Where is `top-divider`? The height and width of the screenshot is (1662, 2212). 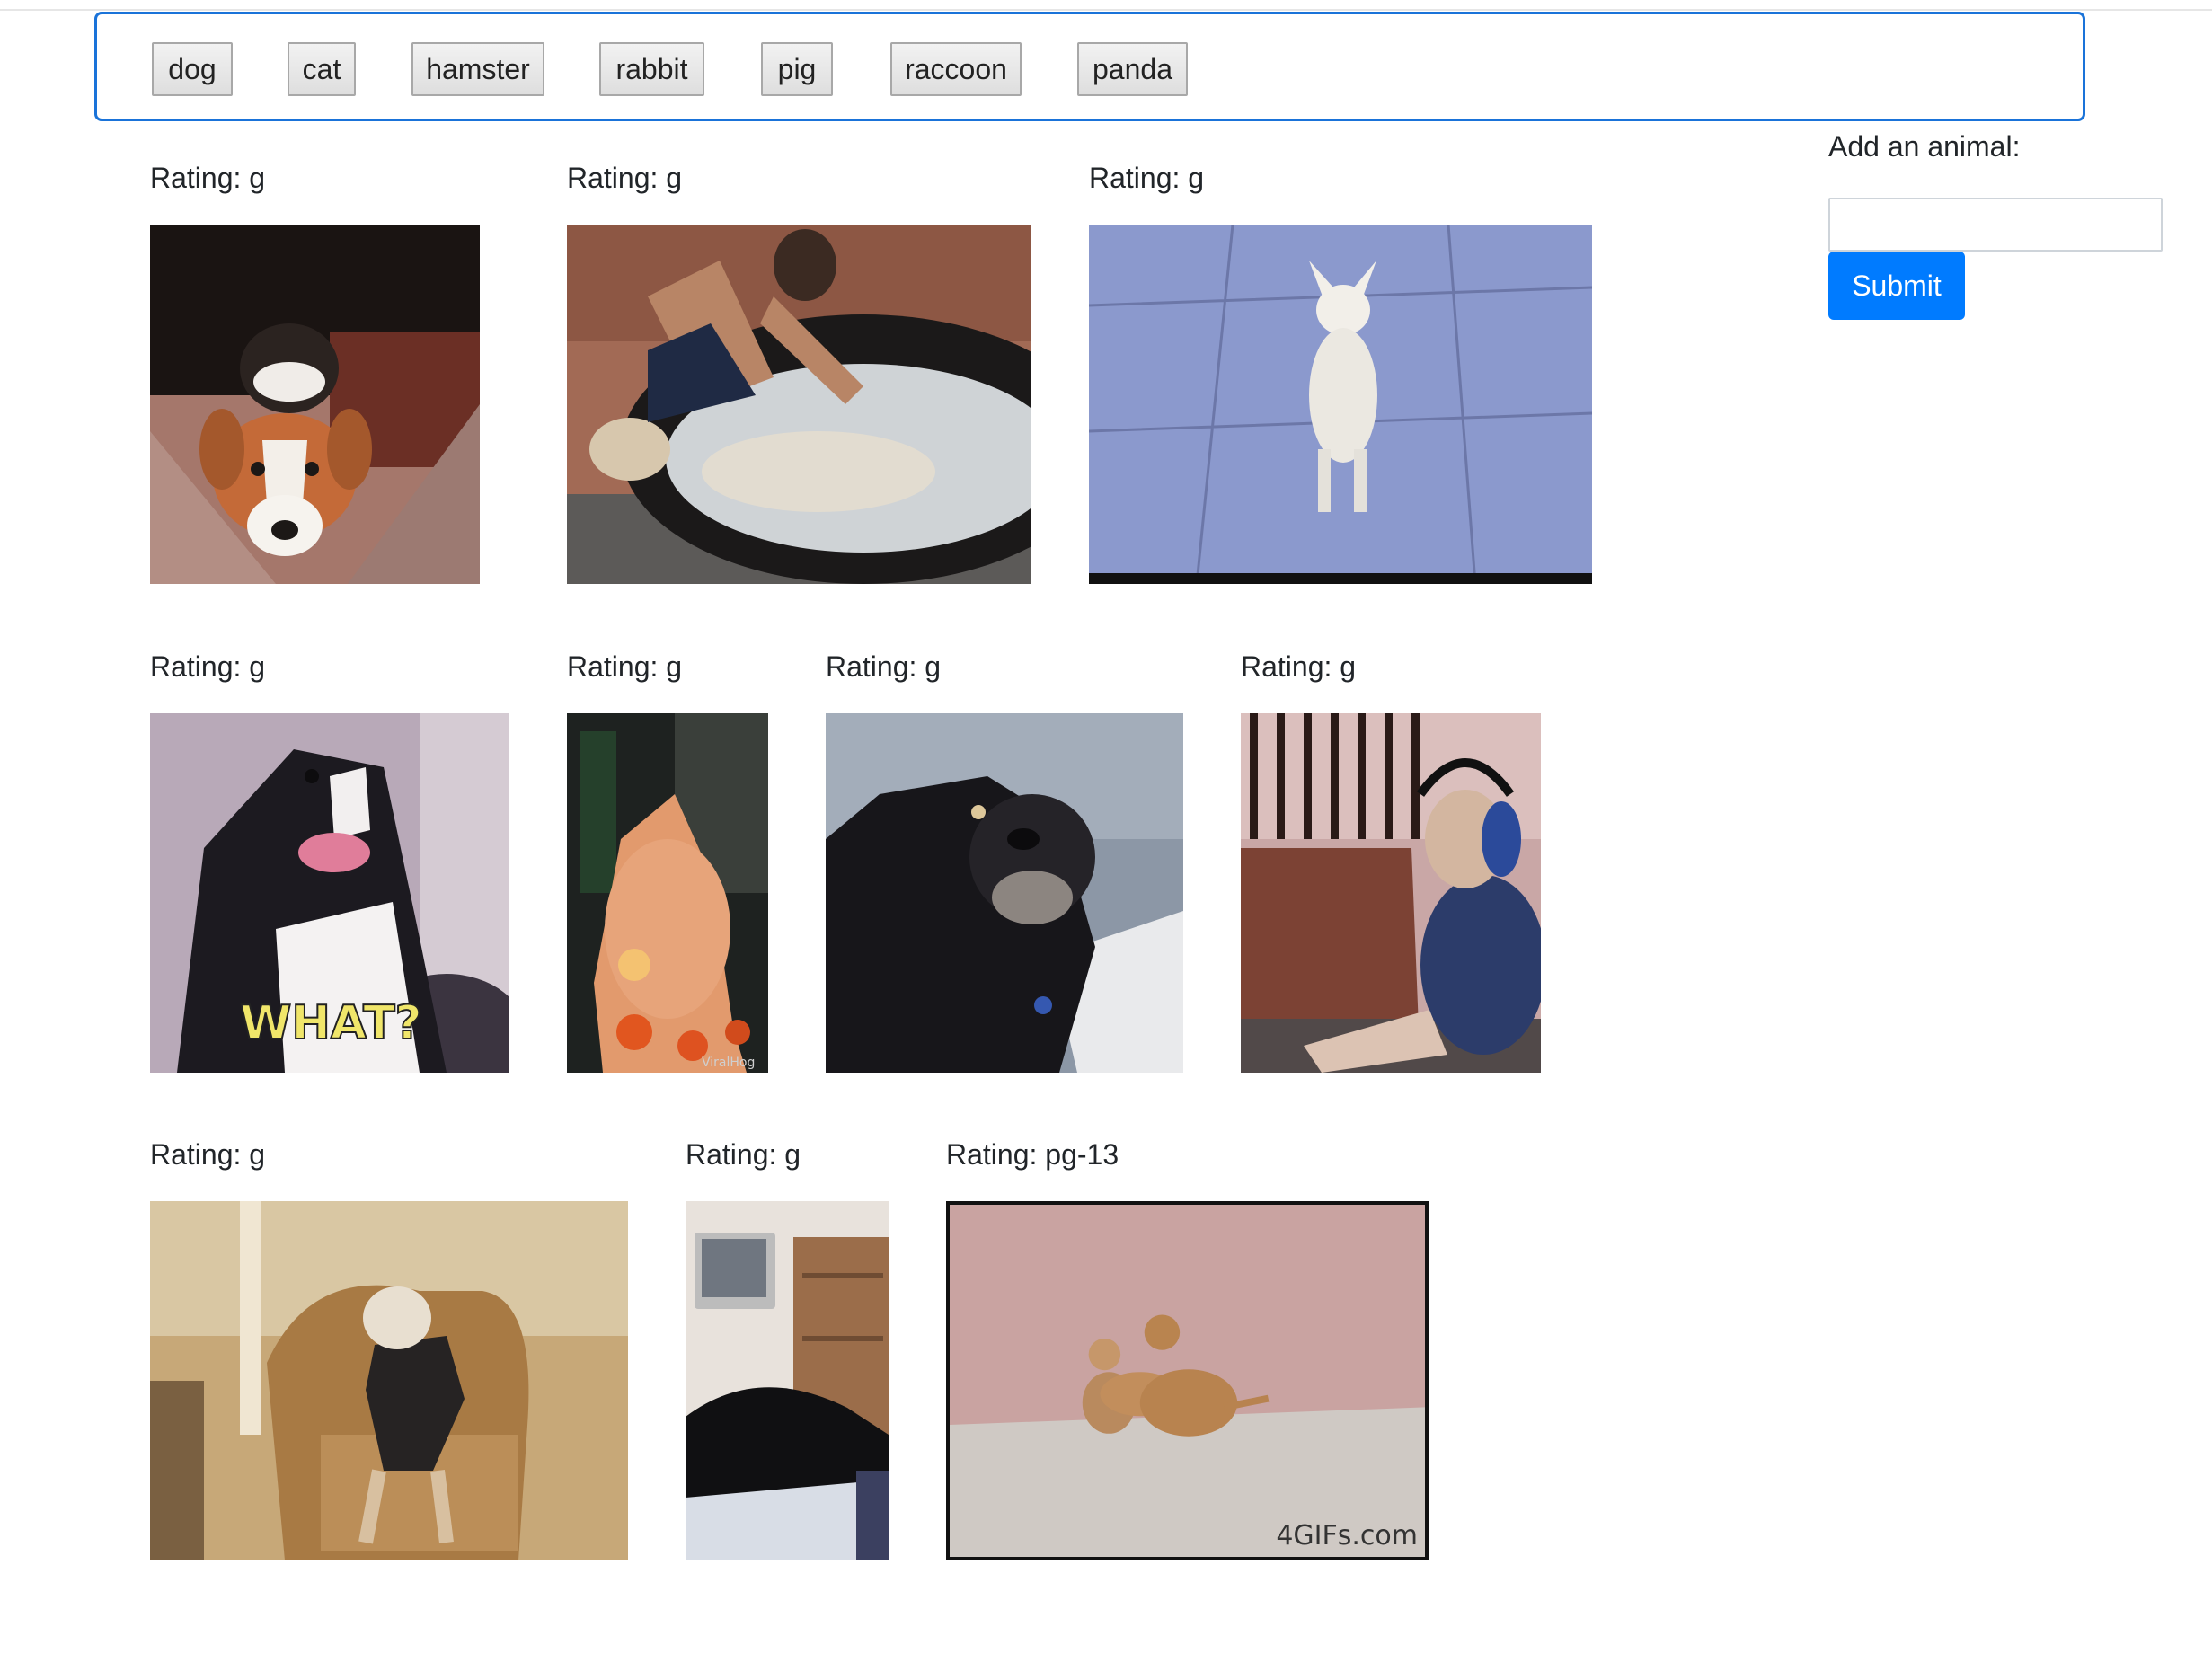
top-divider is located at coordinates (1106, 5).